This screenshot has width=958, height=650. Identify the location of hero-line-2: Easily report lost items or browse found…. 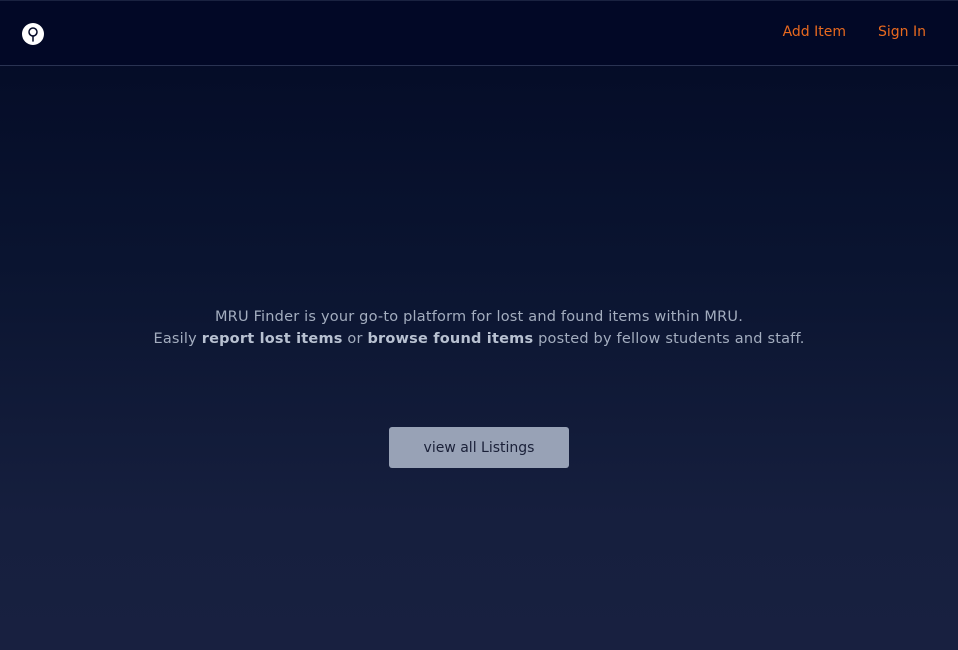
(479, 339).